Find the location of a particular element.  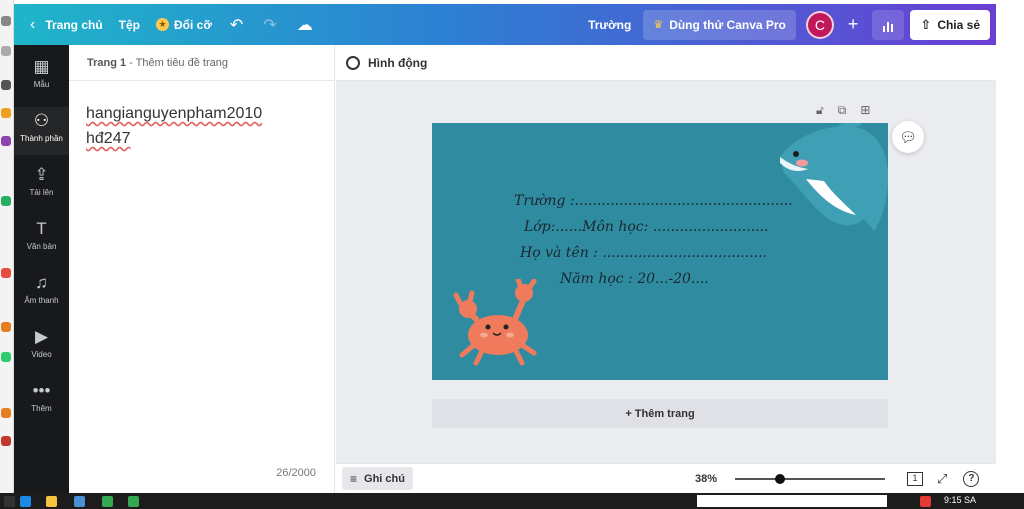

add-page-icon: ⊞ is located at coordinates (865, 110).